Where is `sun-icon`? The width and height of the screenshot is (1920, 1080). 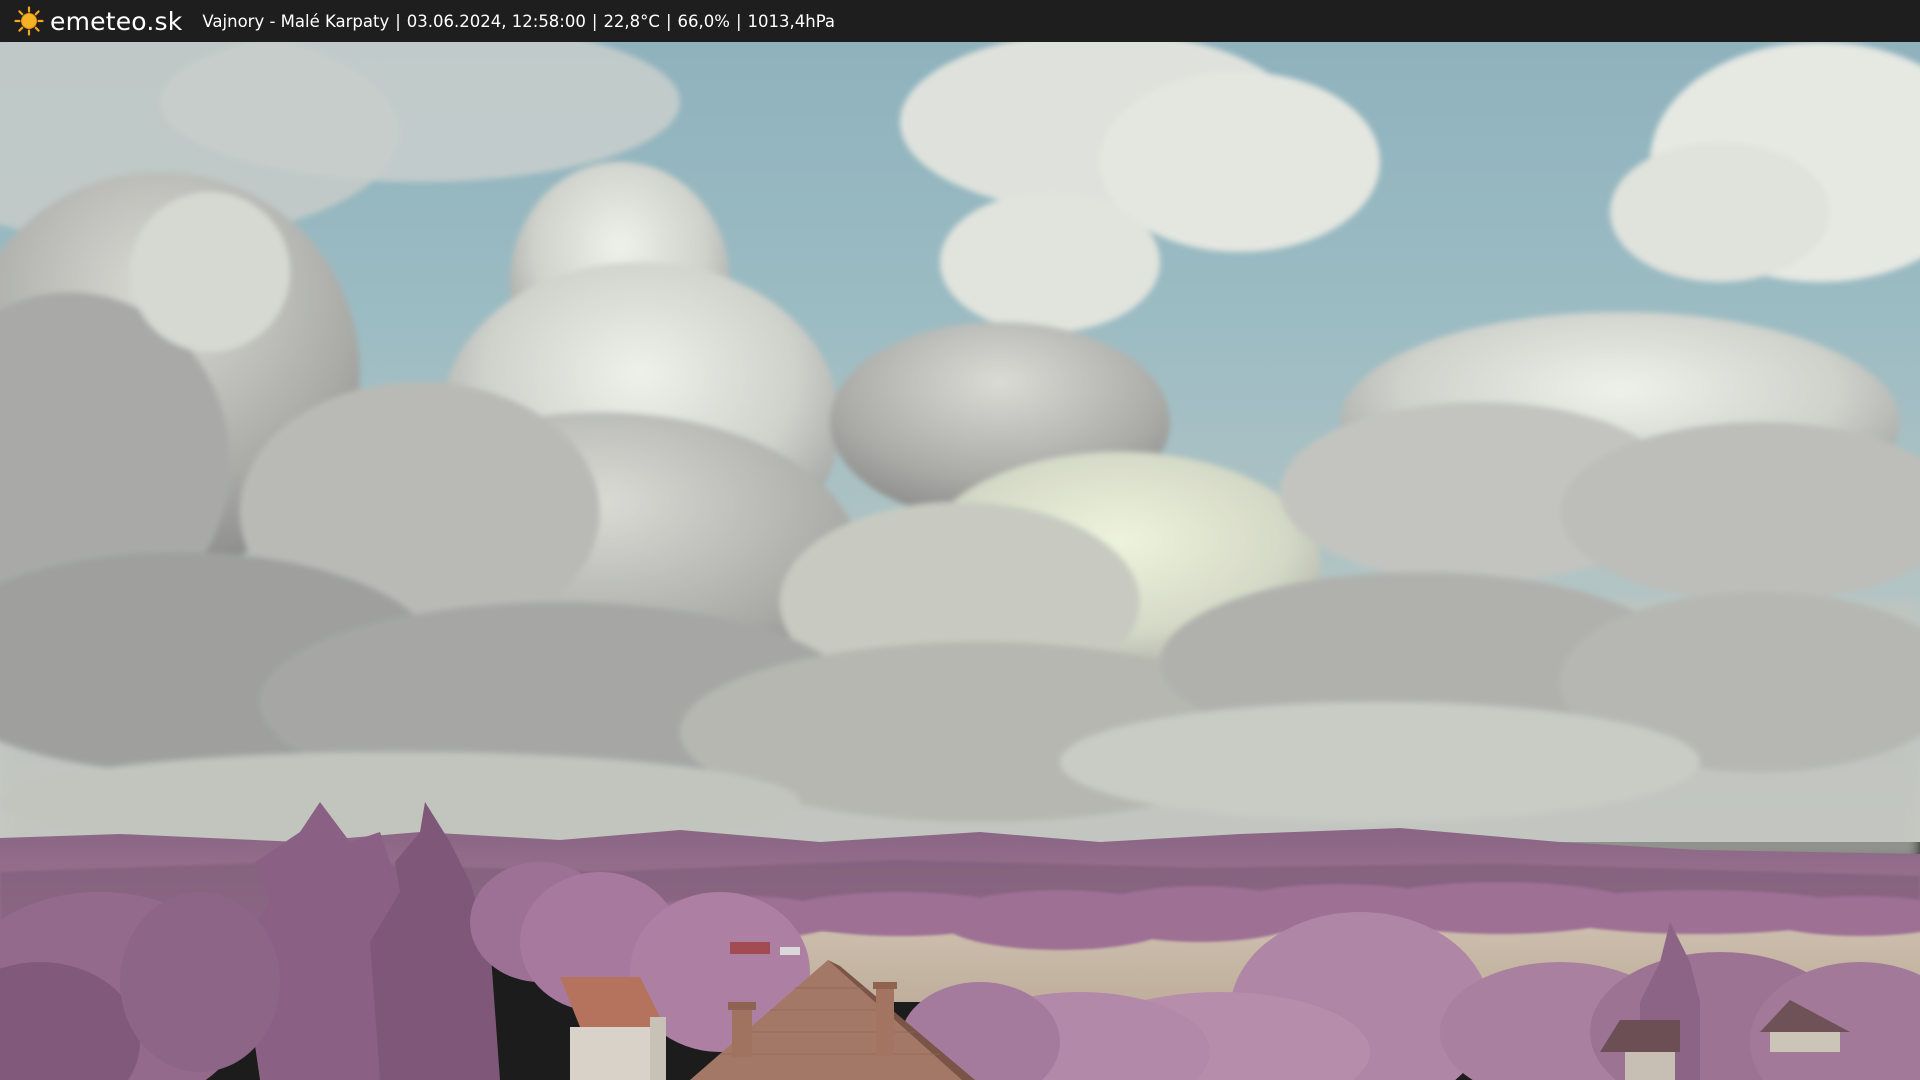
sun-icon is located at coordinates (29, 21).